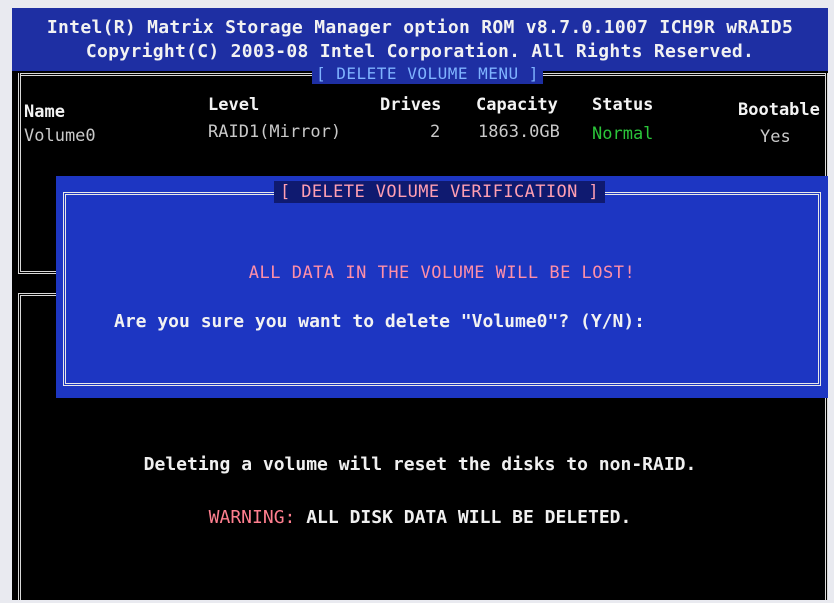 The height and width of the screenshot is (603, 834). Describe the element at coordinates (517, 105) in the screenshot. I see `header-capacity: Capacity` at that location.